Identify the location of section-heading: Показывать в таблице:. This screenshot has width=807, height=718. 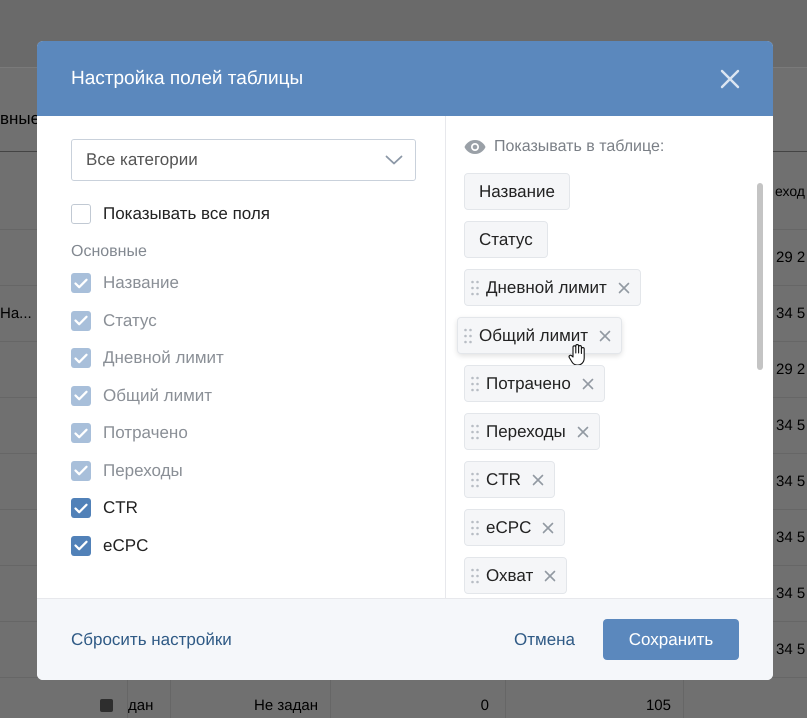
(579, 147).